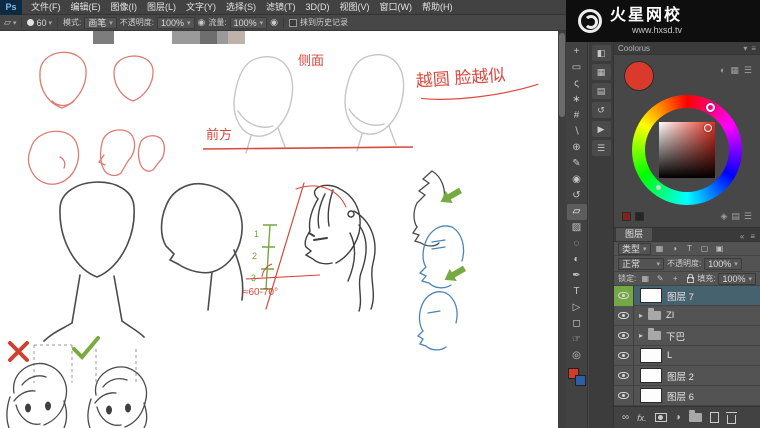  What do you see at coordinates (687, 48) in the screenshot?
I see `coolorus-panel-header: Coolorus ▾ ≡` at bounding box center [687, 48].